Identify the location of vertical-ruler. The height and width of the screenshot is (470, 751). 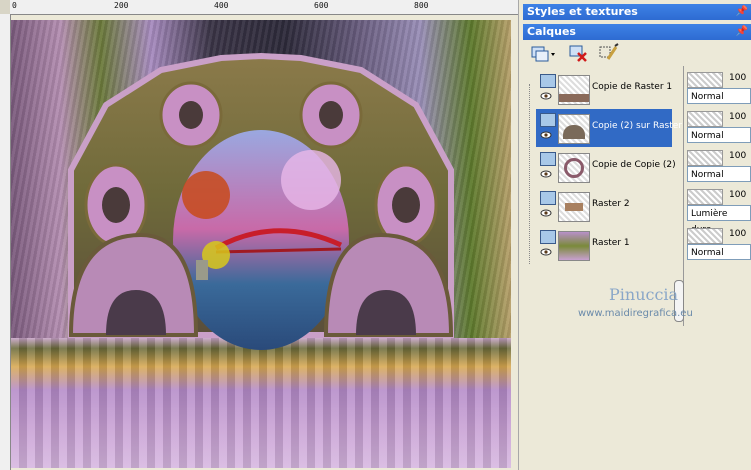
(5, 242).